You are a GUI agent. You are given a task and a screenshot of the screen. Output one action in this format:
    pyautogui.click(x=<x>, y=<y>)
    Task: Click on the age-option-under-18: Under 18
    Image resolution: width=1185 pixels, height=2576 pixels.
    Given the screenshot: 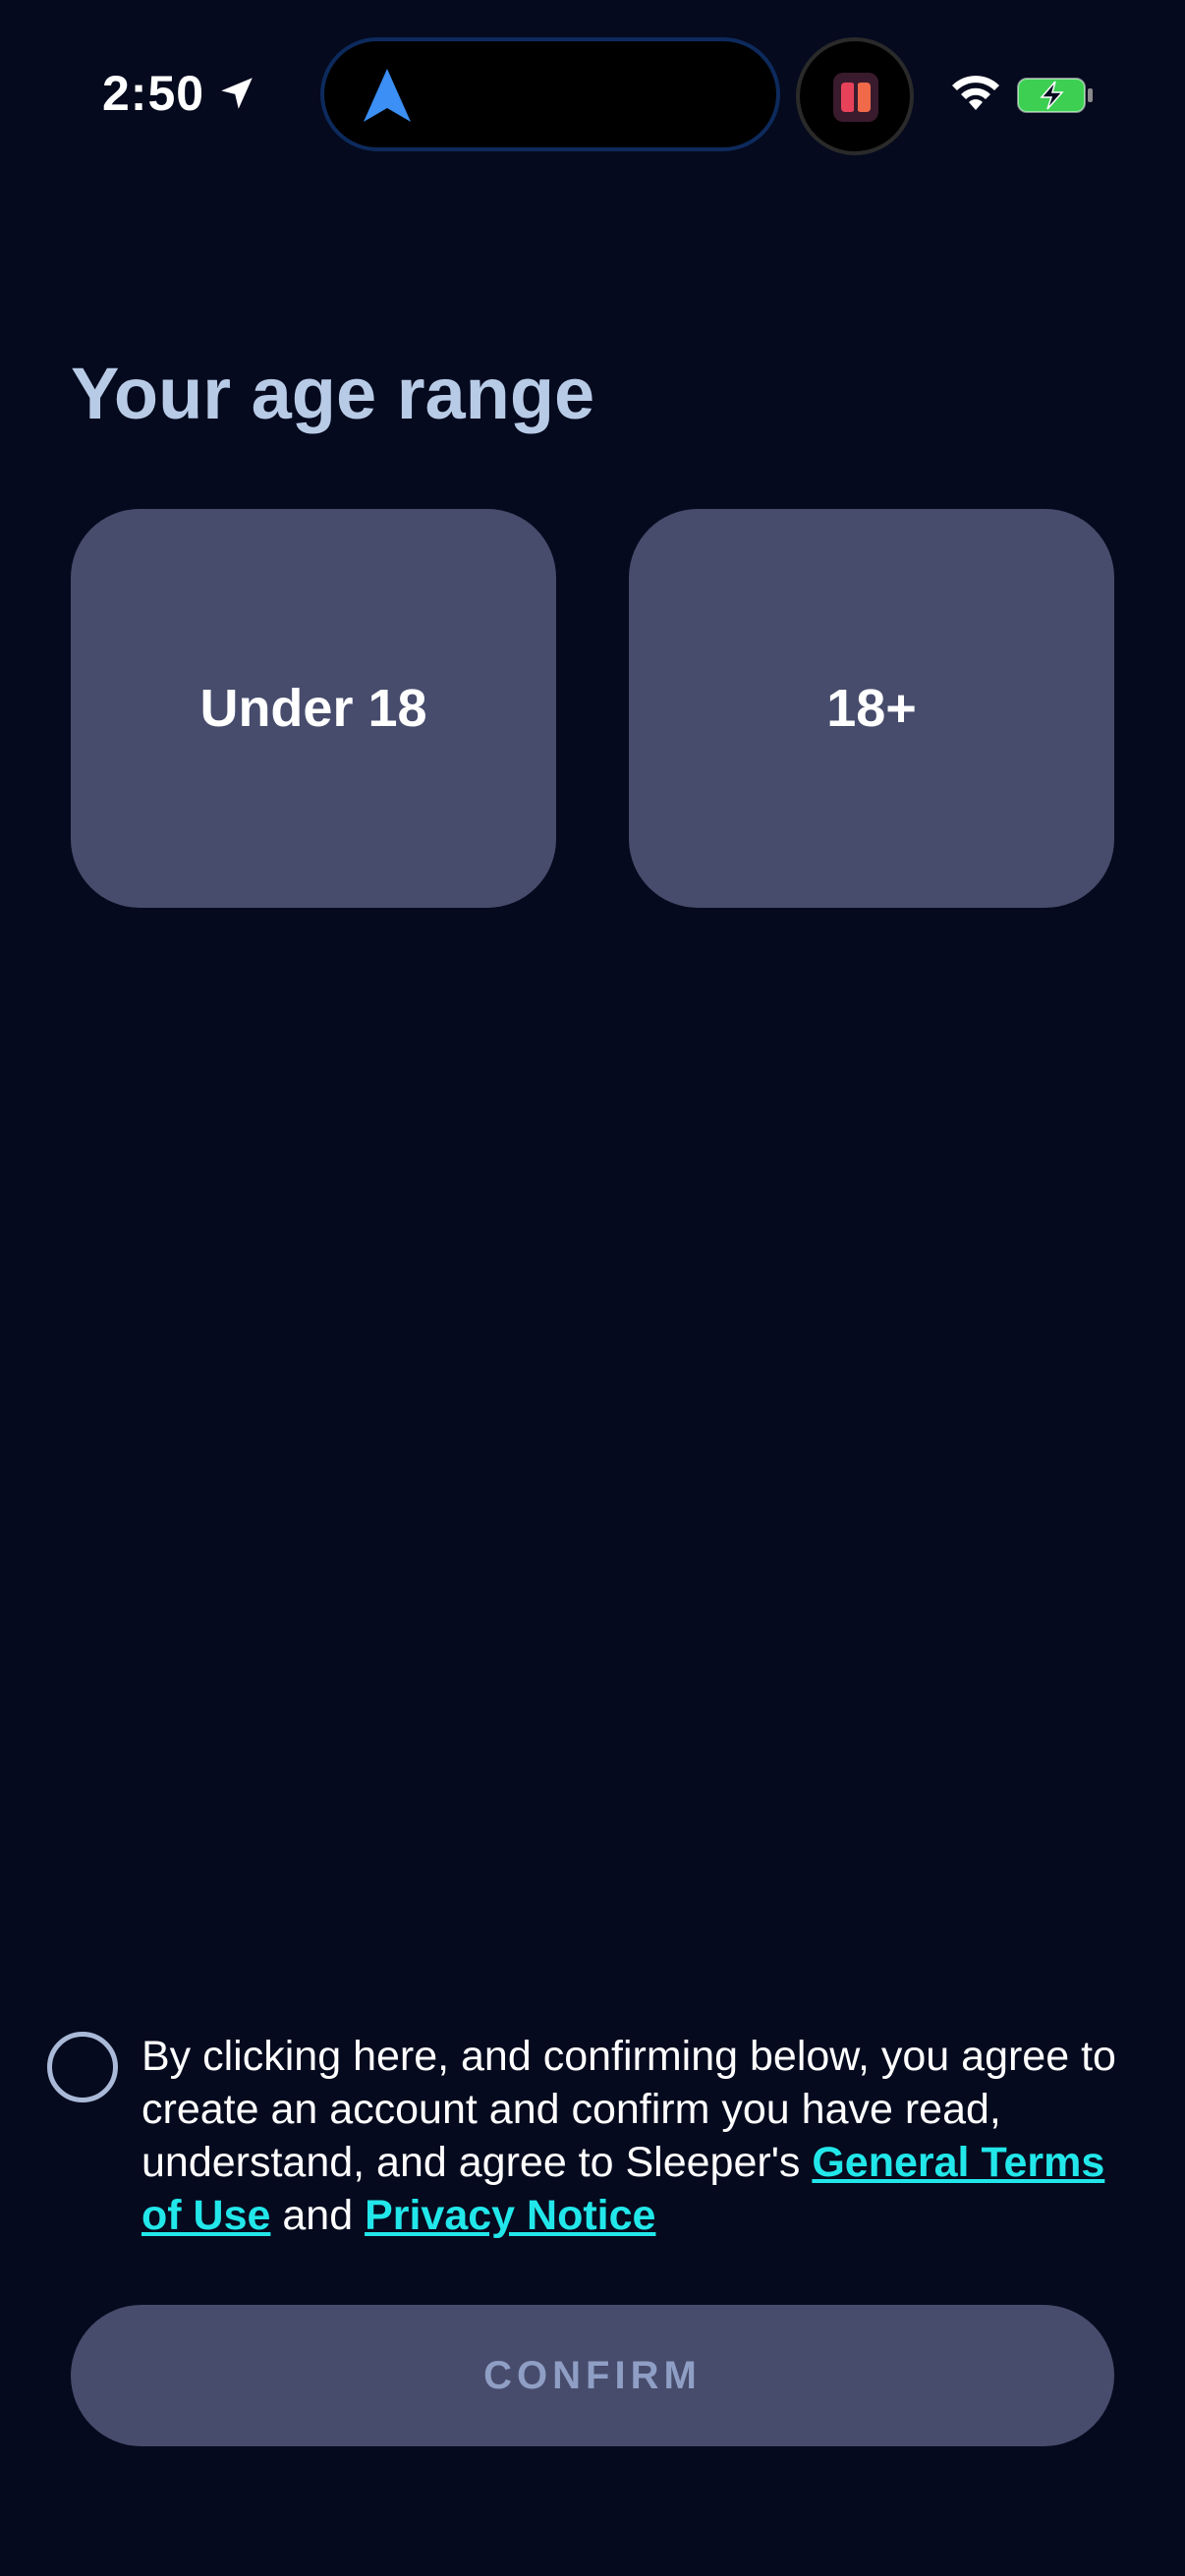 What is the action you would take?
    pyautogui.click(x=314, y=708)
    